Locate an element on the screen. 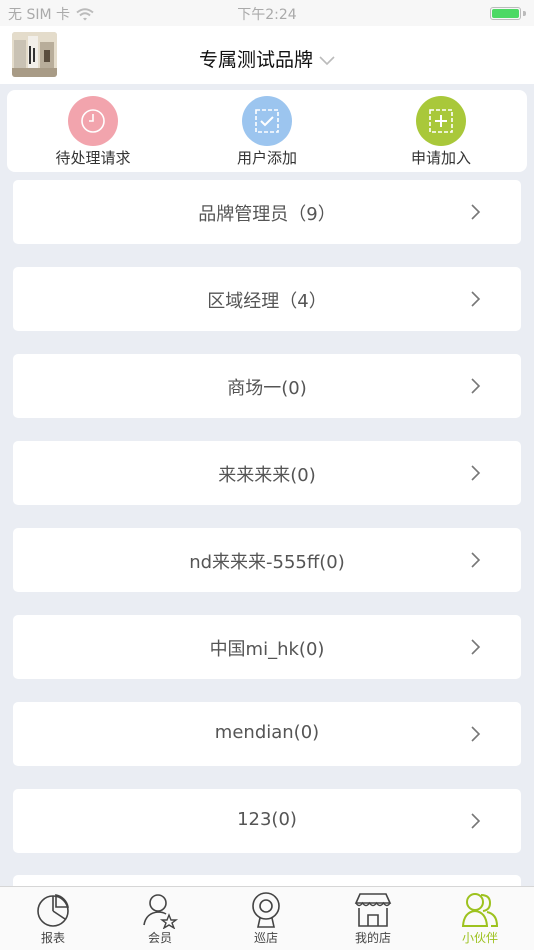  list-item-label: nd来来来-555ff(0) is located at coordinates (267, 562).